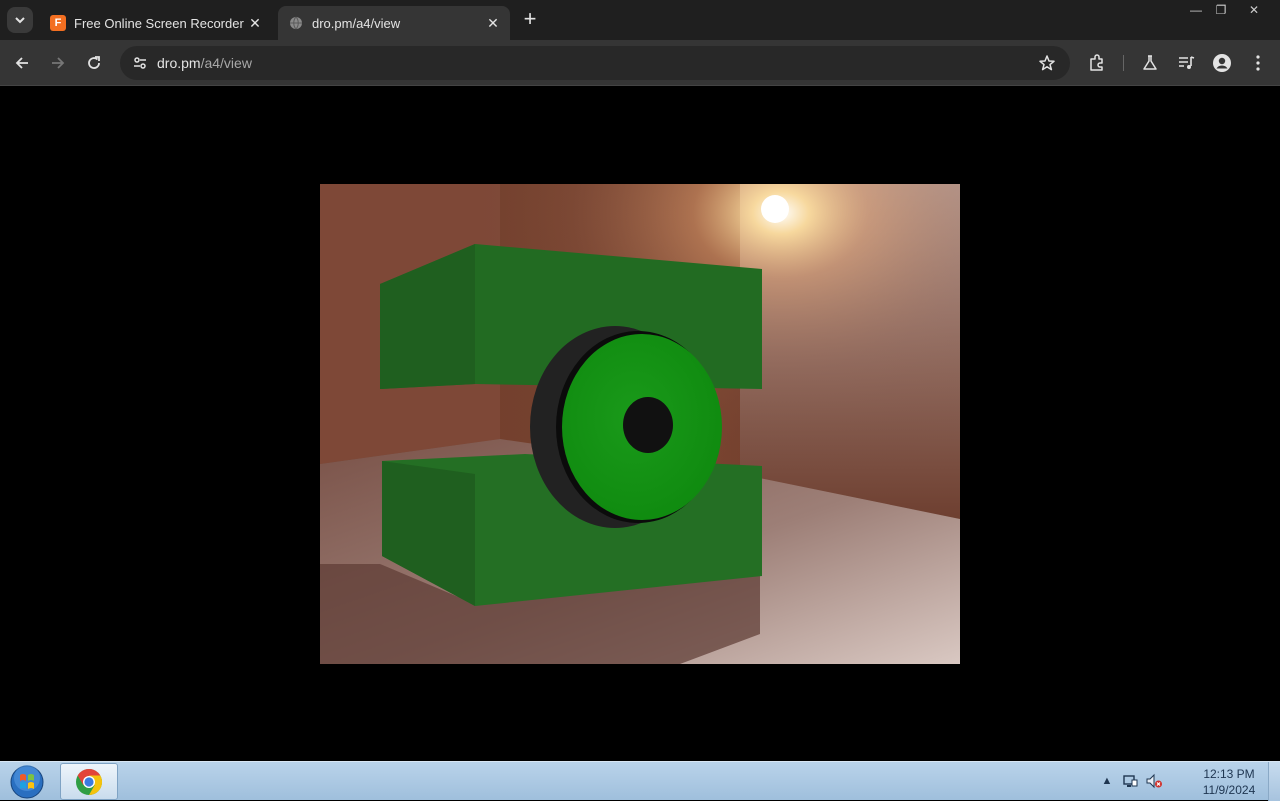 Image resolution: width=1280 pixels, height=801 pixels. I want to click on chrome-icon, so click(89, 781).